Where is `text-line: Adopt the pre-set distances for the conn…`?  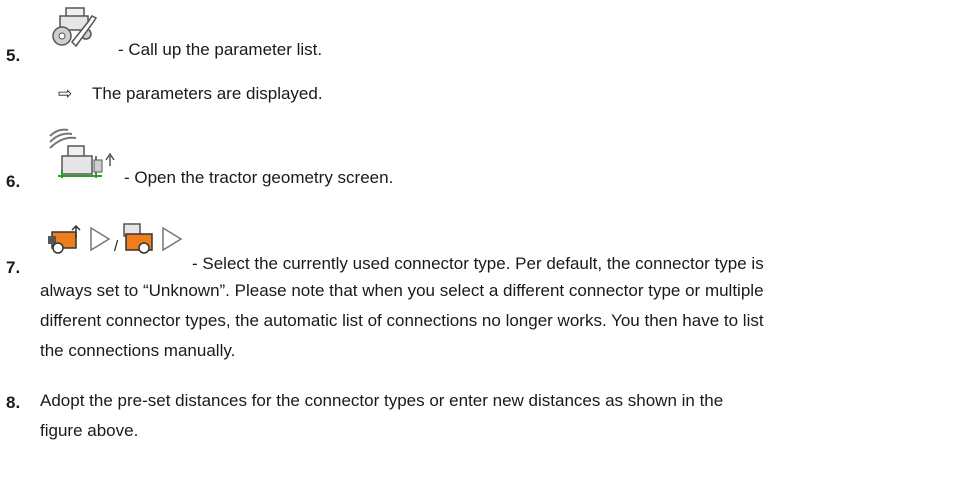
text-line: Adopt the pre-set distances for the conn… is located at coordinates (382, 400).